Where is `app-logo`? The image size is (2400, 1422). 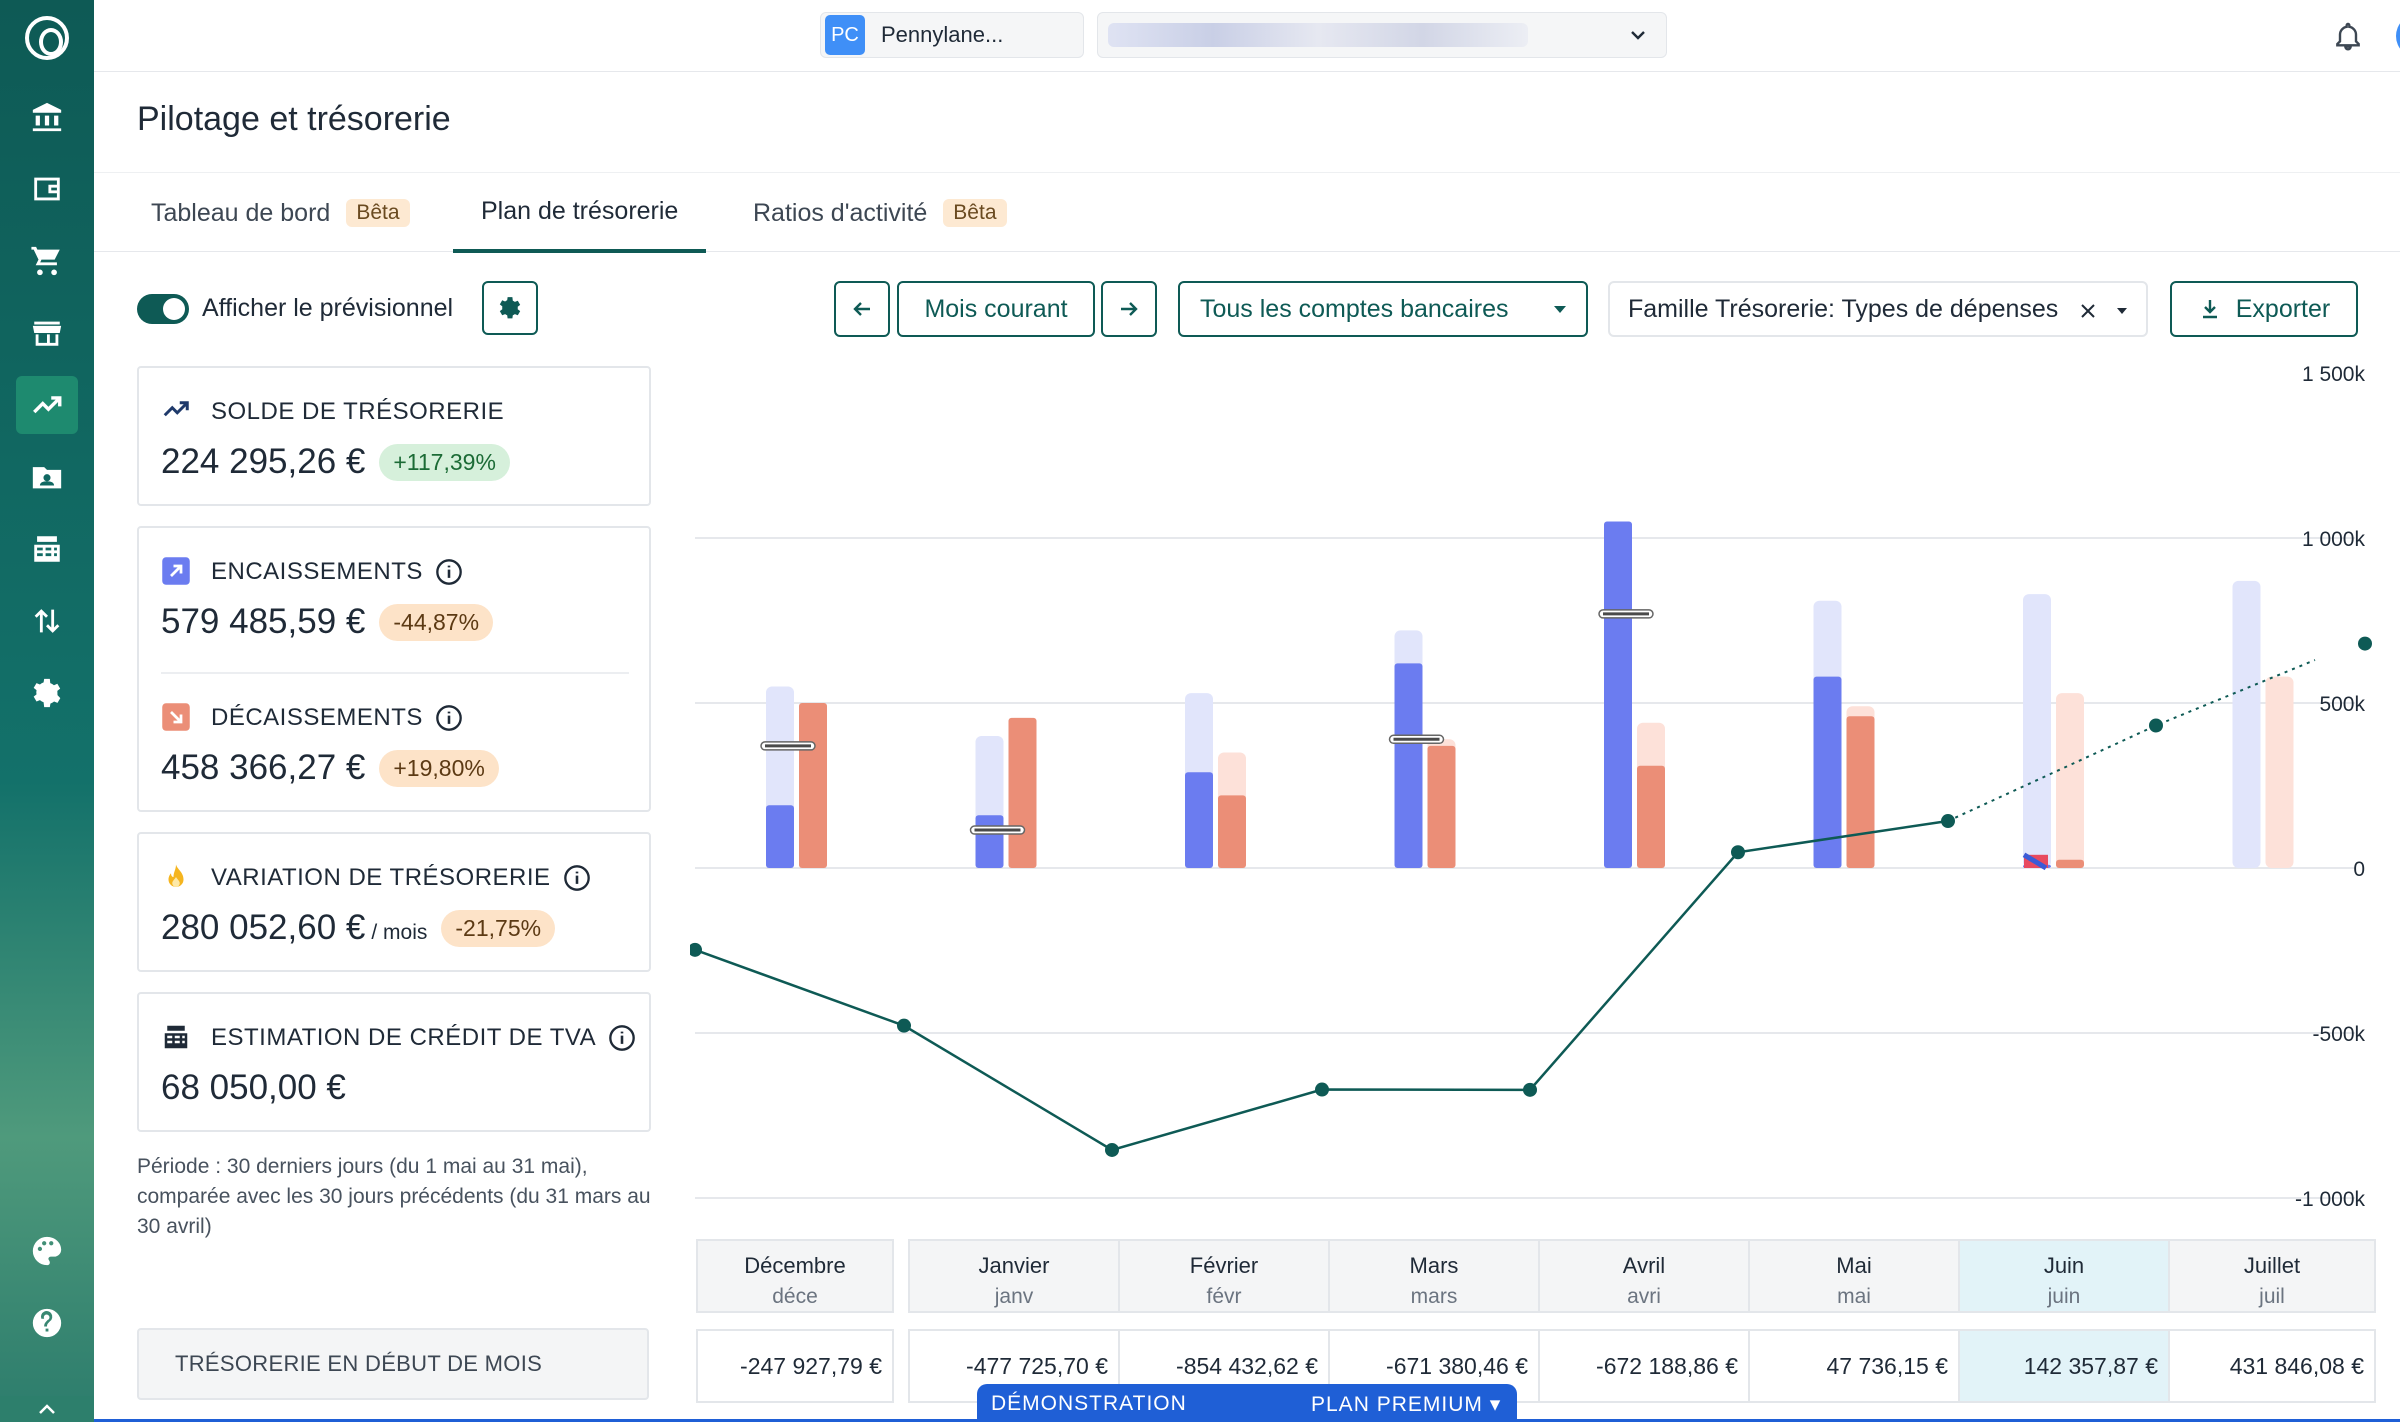
app-logo is located at coordinates (47, 38).